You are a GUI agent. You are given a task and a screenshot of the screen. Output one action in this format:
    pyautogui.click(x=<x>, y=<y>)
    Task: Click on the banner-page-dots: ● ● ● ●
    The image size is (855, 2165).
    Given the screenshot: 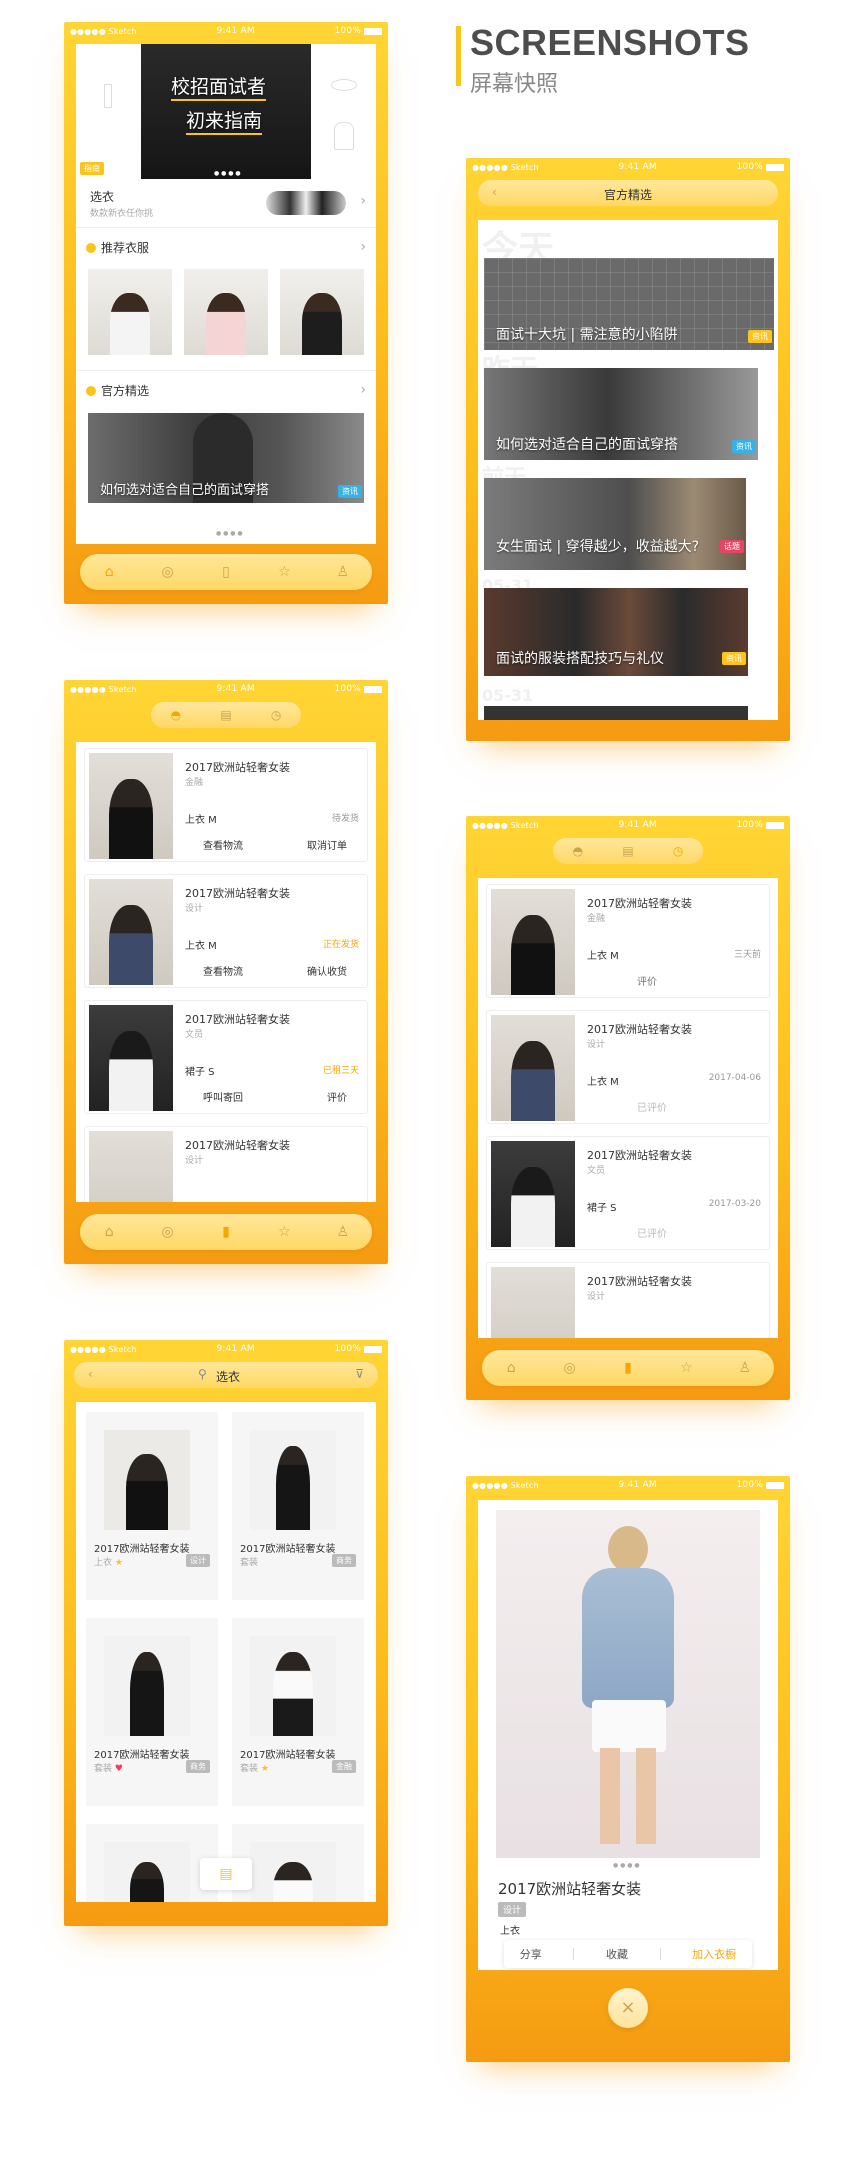 What is the action you would take?
    pyautogui.click(x=227, y=173)
    